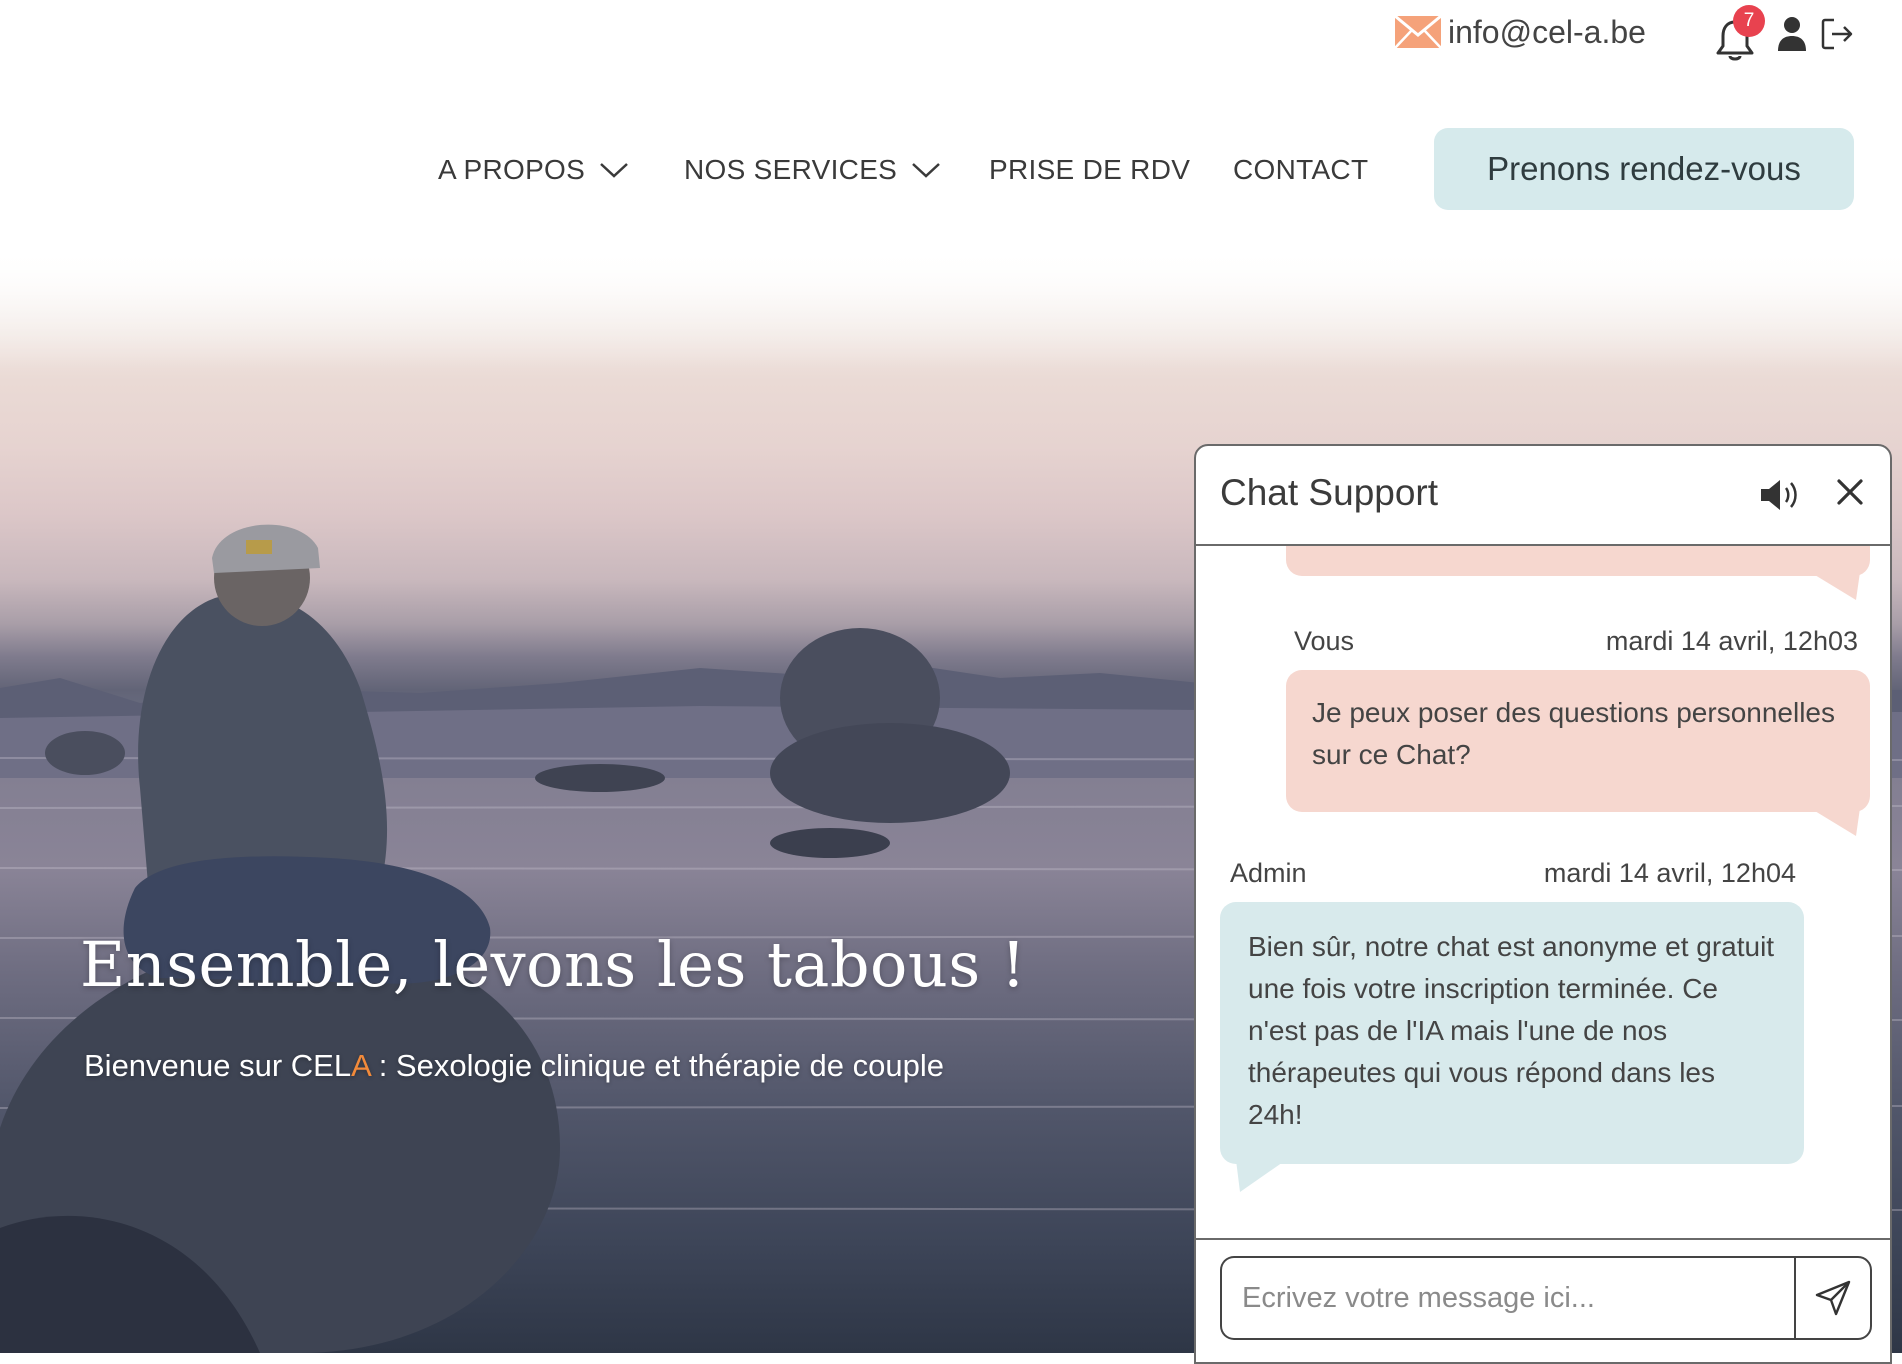 Image resolution: width=1902 pixels, height=1364 pixels. Describe the element at coordinates (1268, 873) in the screenshot. I see `message-author: Admin` at that location.